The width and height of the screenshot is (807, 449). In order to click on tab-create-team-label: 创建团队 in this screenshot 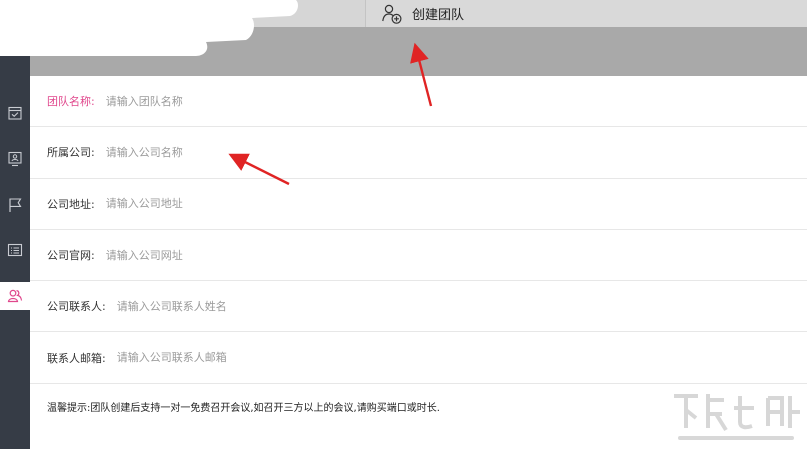, I will do `click(438, 15)`.